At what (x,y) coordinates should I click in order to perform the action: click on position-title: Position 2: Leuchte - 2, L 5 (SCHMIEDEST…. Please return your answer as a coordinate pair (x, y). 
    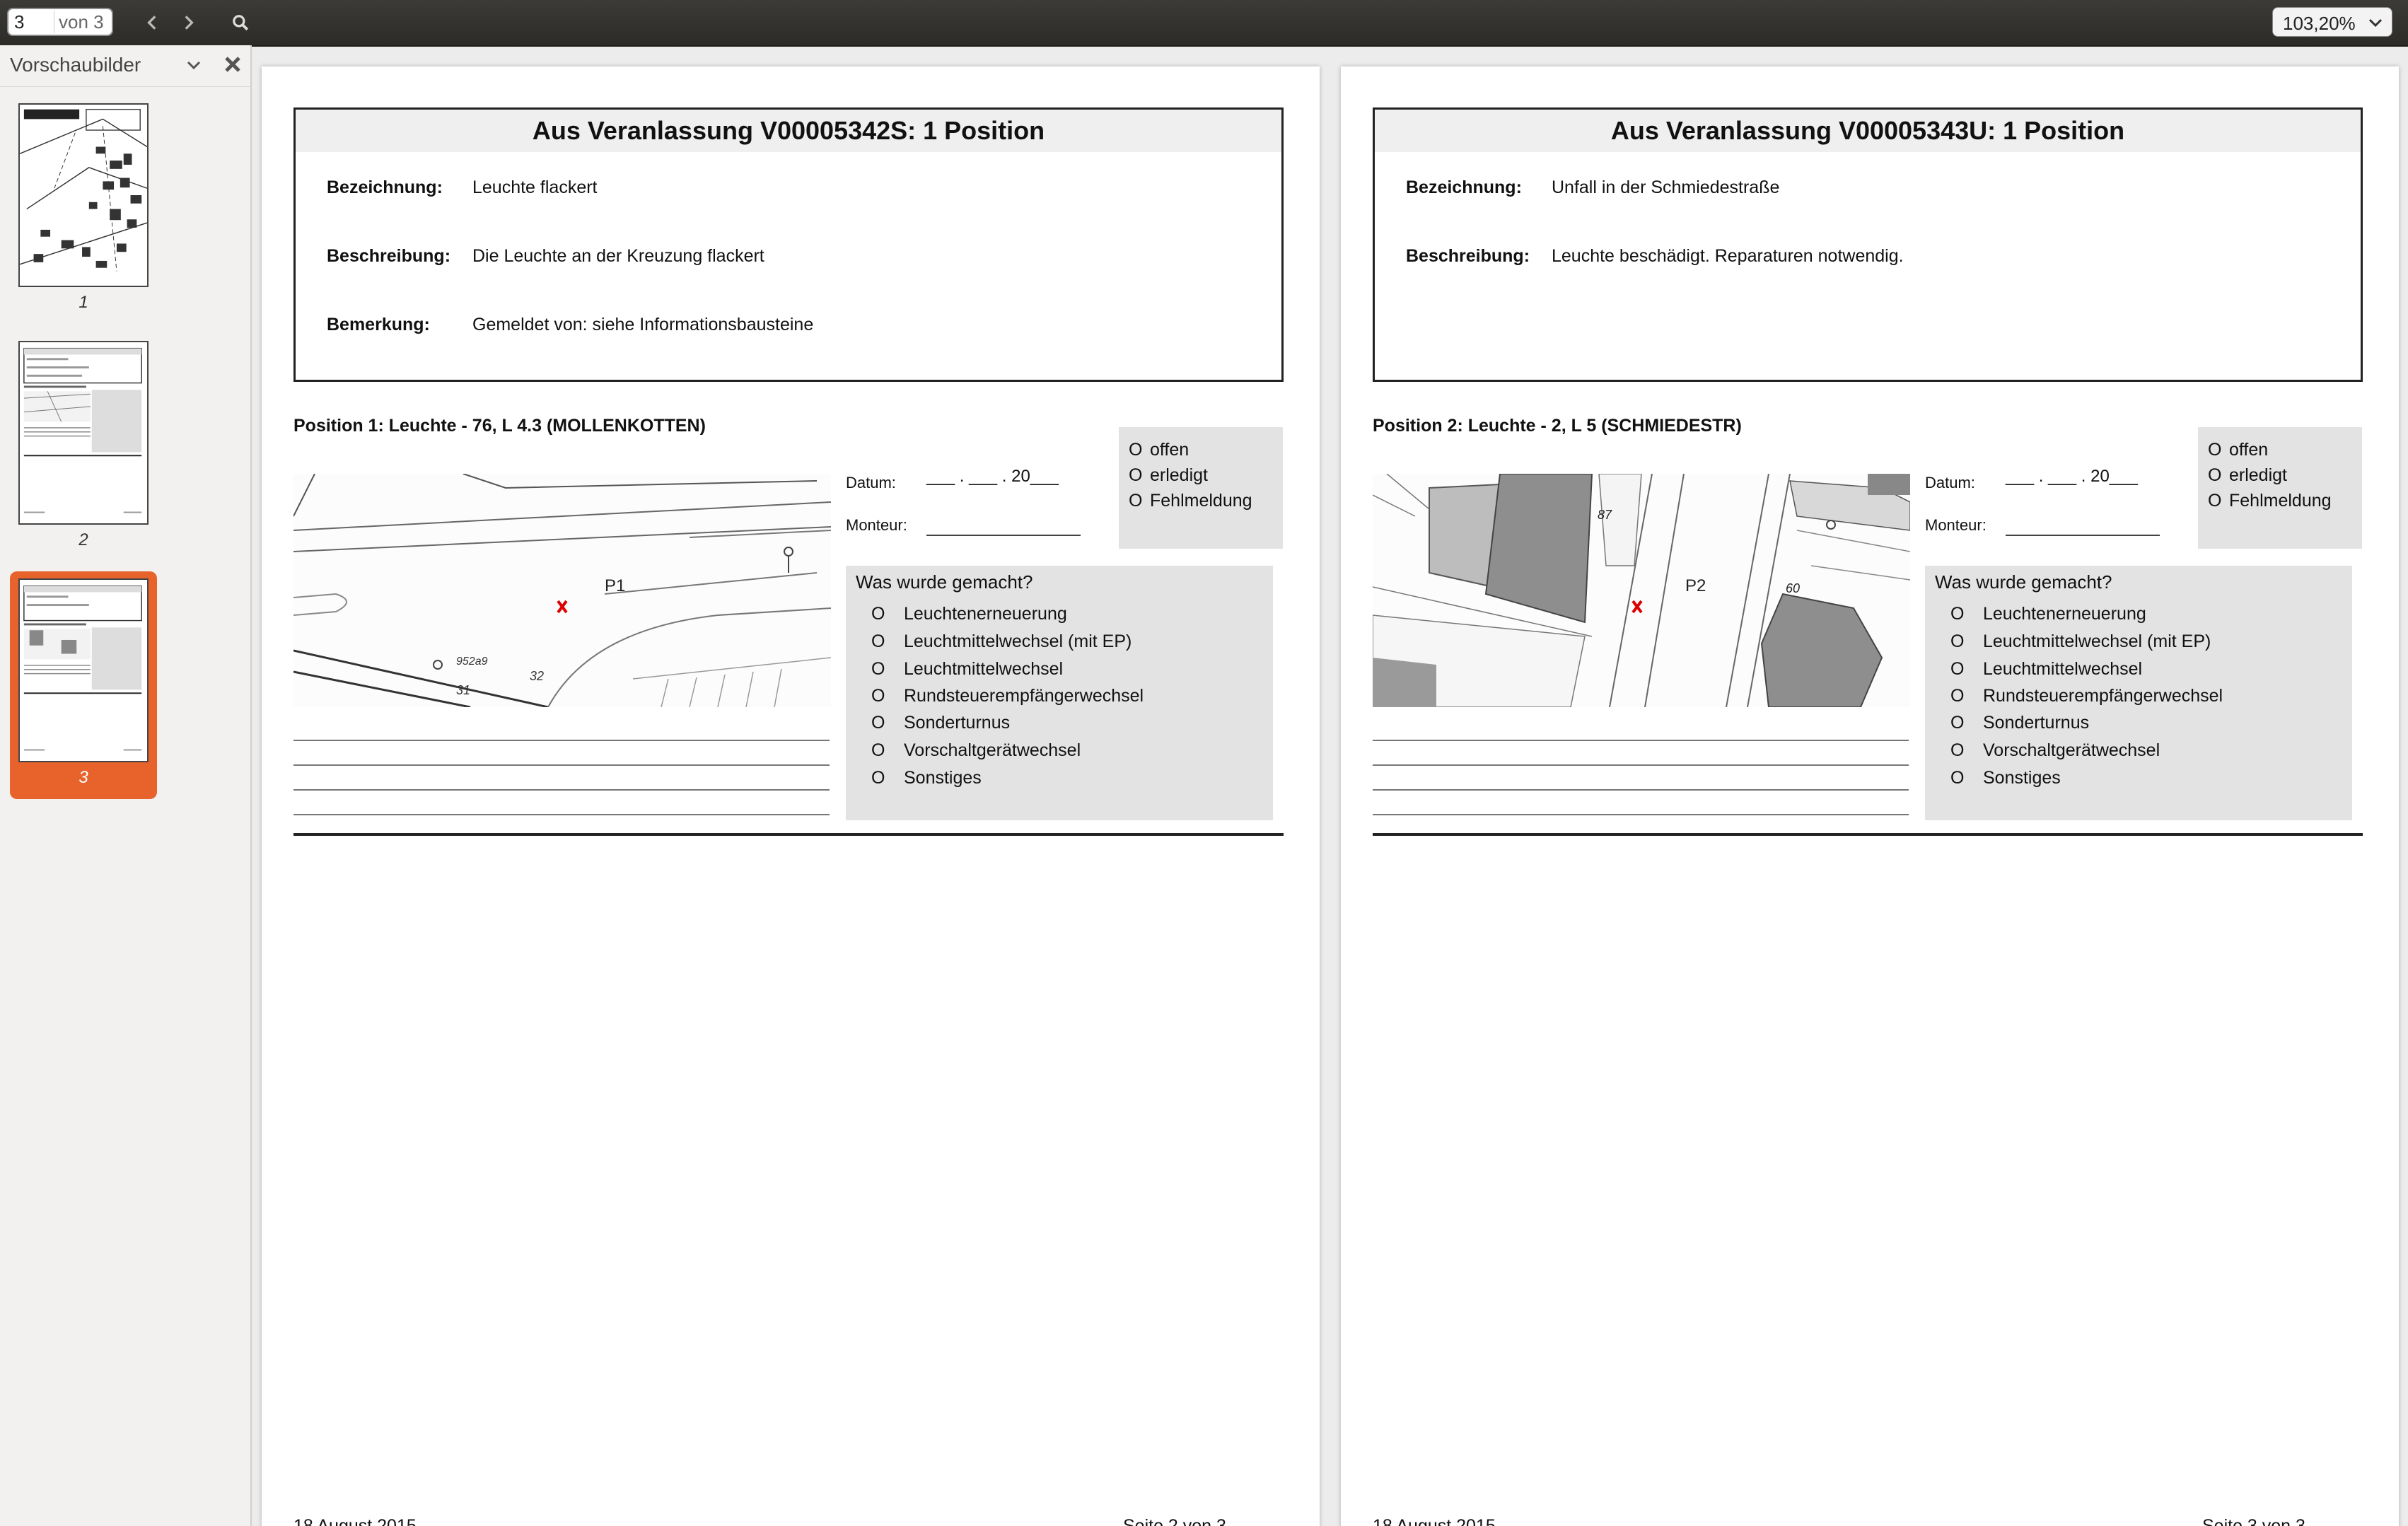
    Looking at the image, I should click on (1558, 426).